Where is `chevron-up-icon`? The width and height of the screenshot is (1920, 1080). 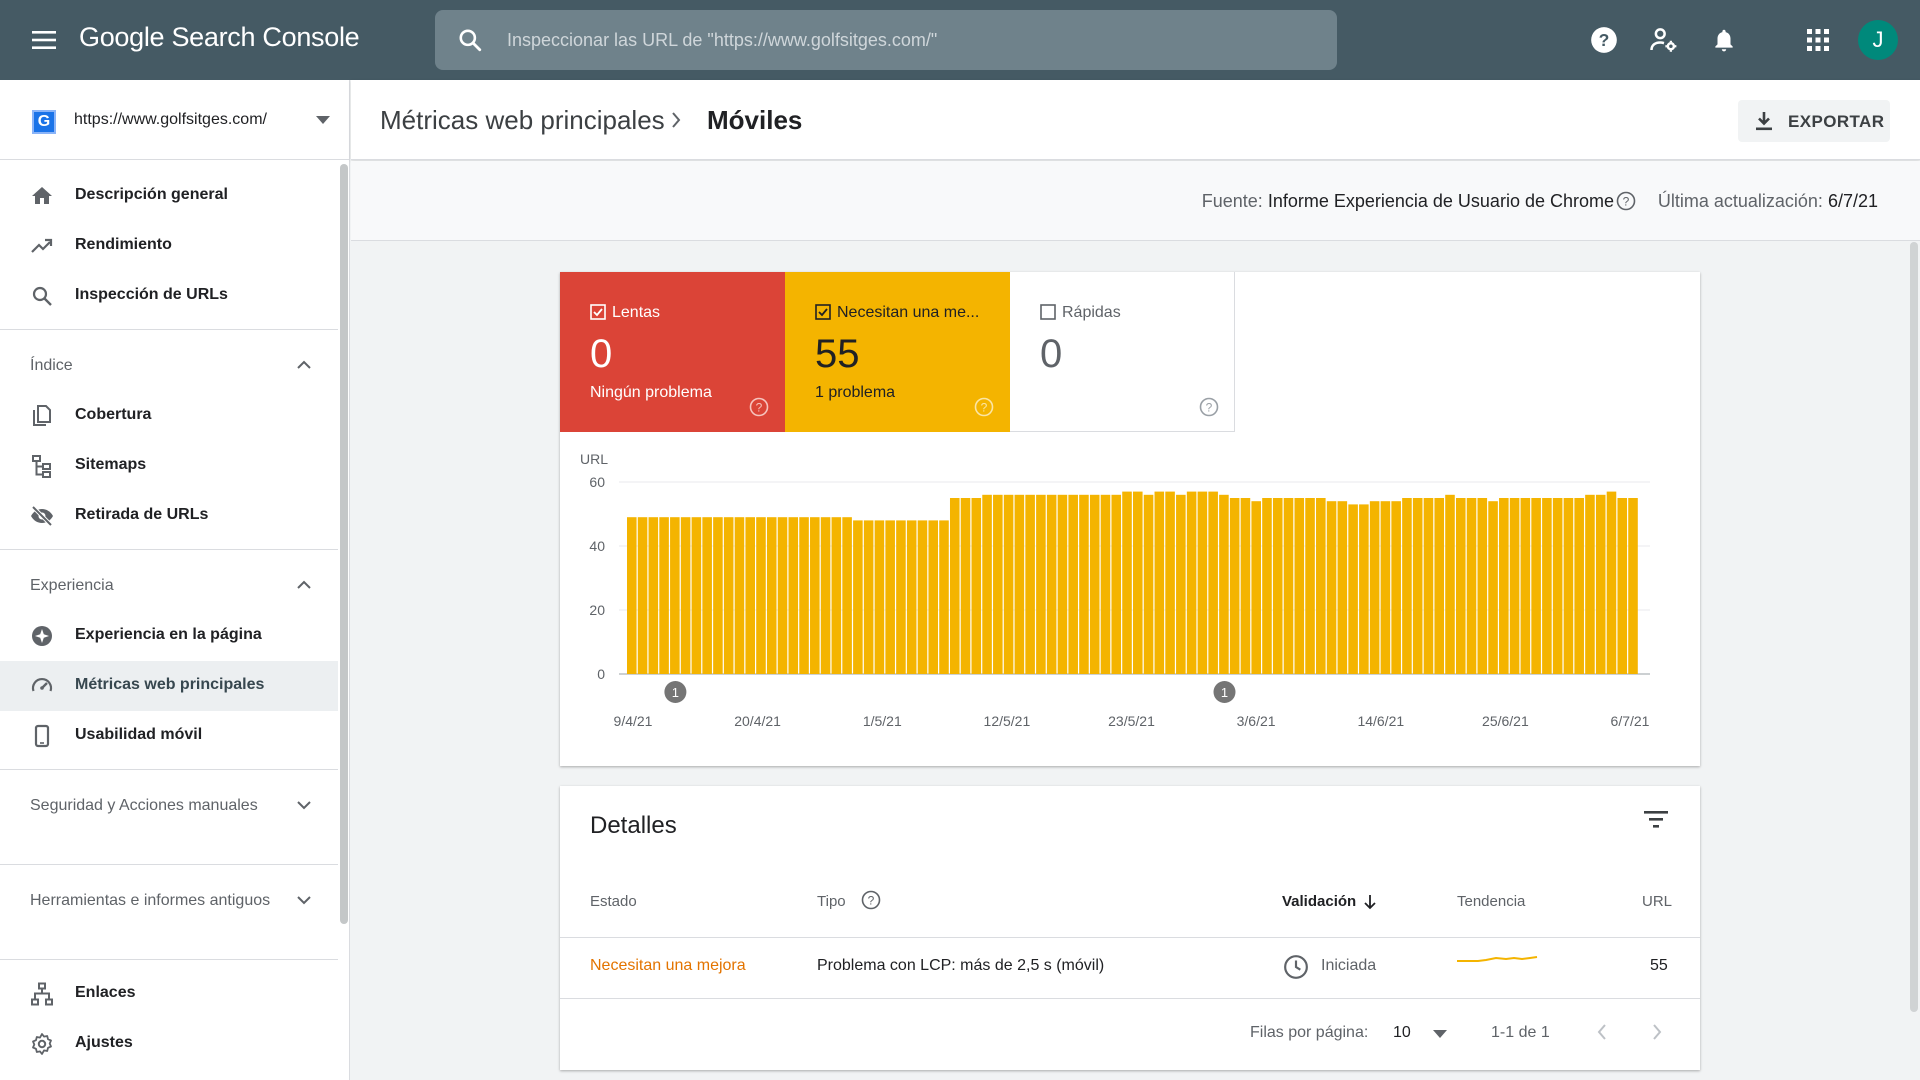 chevron-up-icon is located at coordinates (304, 584).